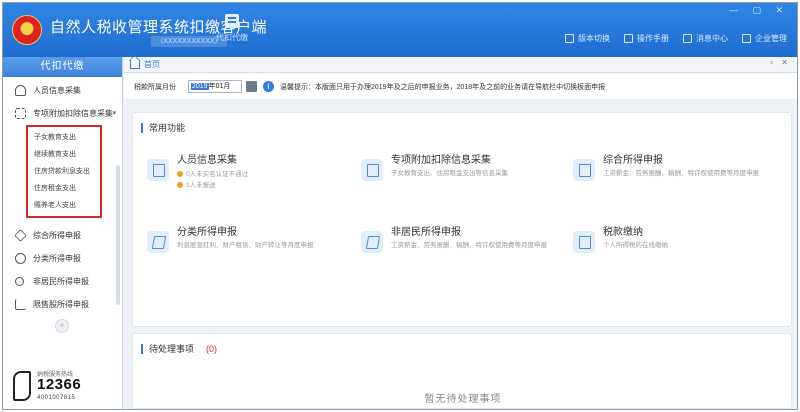 The image size is (800, 412). Describe the element at coordinates (64, 137) in the screenshot. I see `submenu-item-child-education: 子女教育支出` at that location.